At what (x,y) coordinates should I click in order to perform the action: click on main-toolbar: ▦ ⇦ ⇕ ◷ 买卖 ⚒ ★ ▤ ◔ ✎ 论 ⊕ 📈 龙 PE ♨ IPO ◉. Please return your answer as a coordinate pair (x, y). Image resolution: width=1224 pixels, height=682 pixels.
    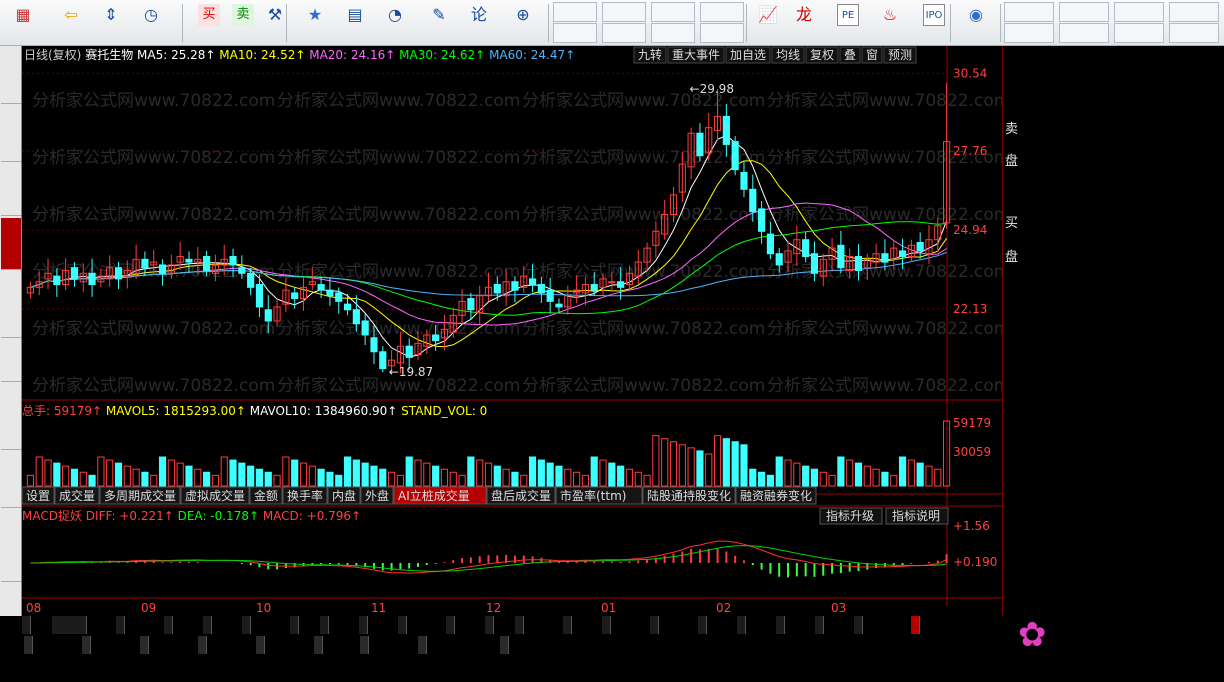
    Looking at the image, I should click on (612, 23).